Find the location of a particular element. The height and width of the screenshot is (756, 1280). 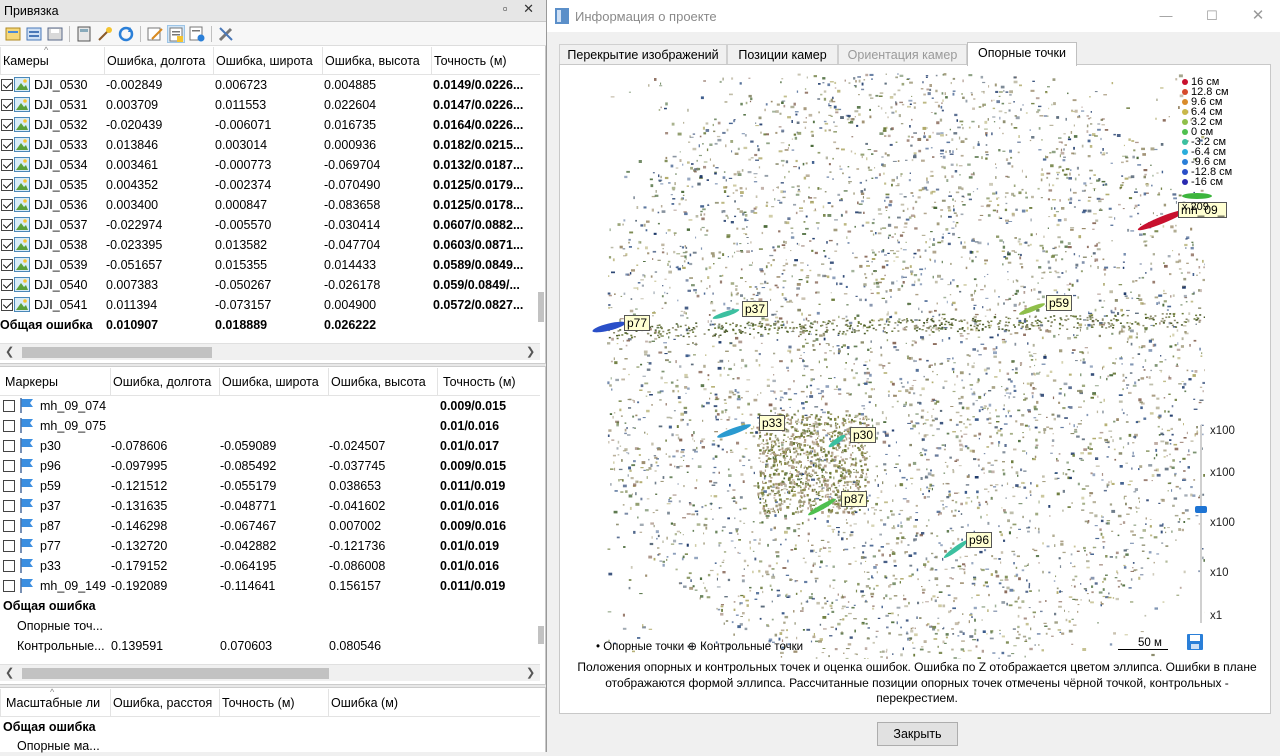

markers-horizontal-scrollbar: ❮ ❯ is located at coordinates (270, 672).